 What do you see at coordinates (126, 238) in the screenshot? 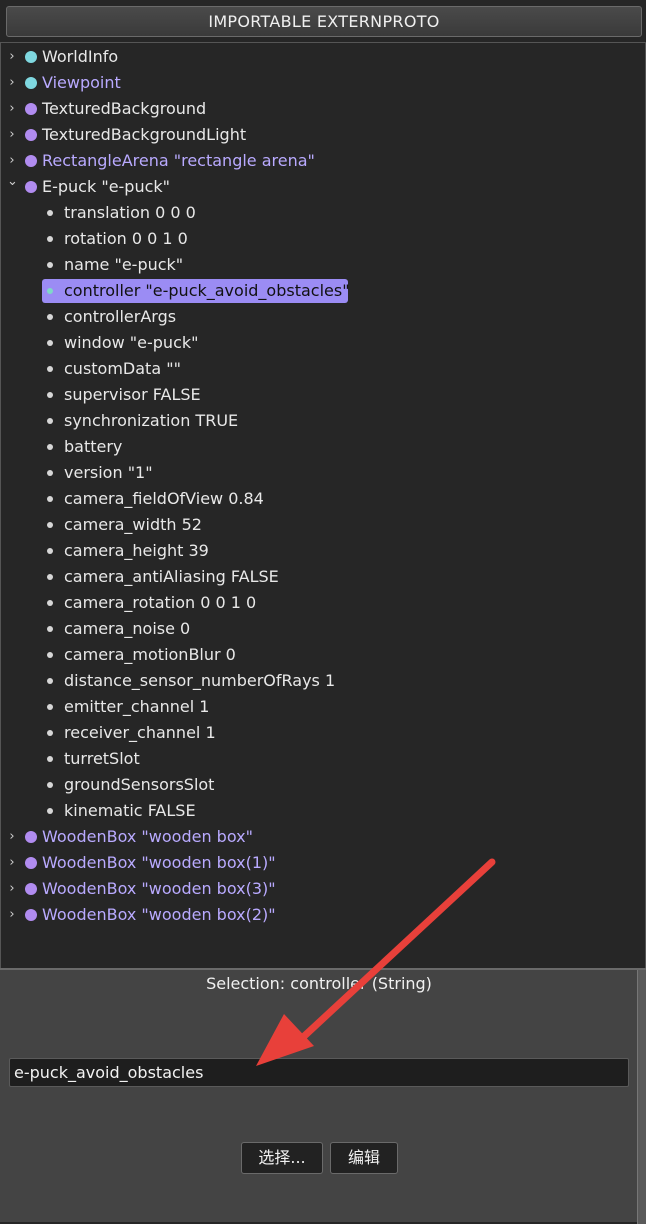
I see `tree-field-label: rotation 0 0 1 0` at bounding box center [126, 238].